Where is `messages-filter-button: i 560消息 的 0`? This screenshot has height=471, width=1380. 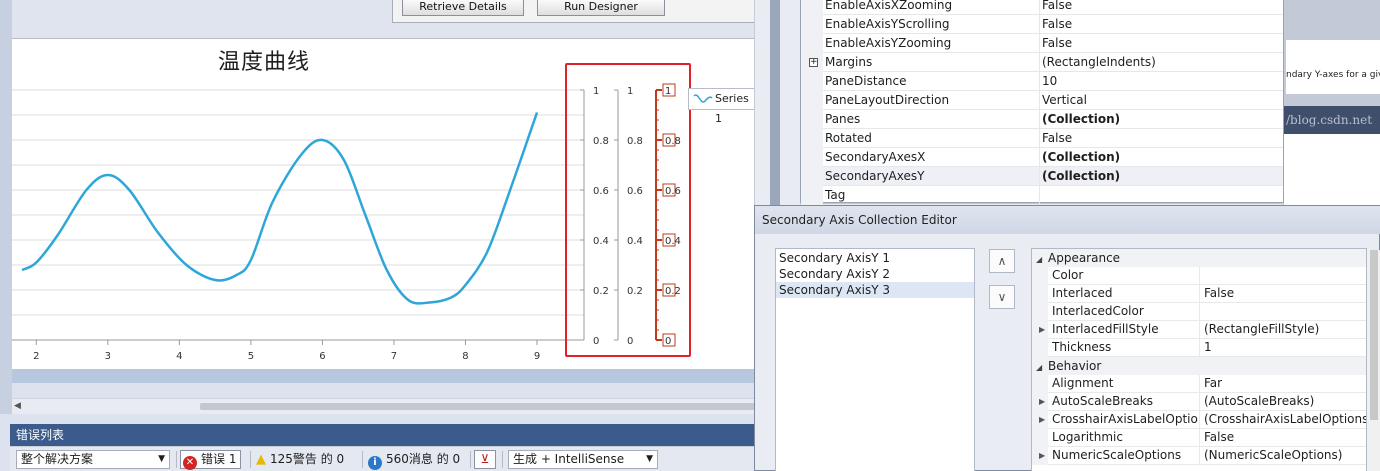
messages-filter-button: i 560消息 的 0 is located at coordinates (414, 460).